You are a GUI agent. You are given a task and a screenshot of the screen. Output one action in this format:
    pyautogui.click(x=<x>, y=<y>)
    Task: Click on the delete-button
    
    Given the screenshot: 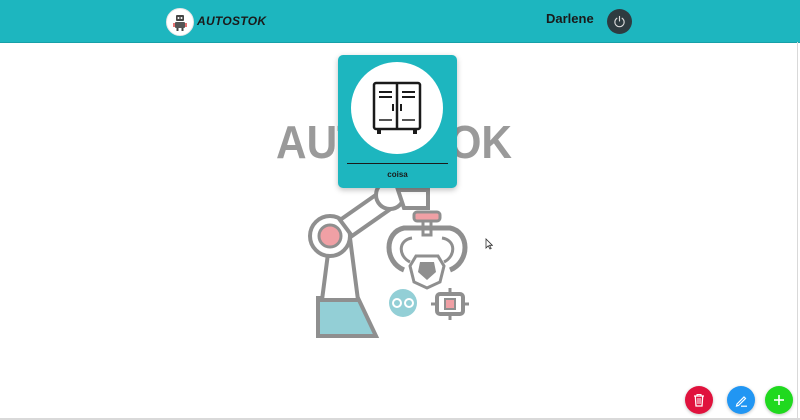 What is the action you would take?
    pyautogui.click(x=699, y=400)
    